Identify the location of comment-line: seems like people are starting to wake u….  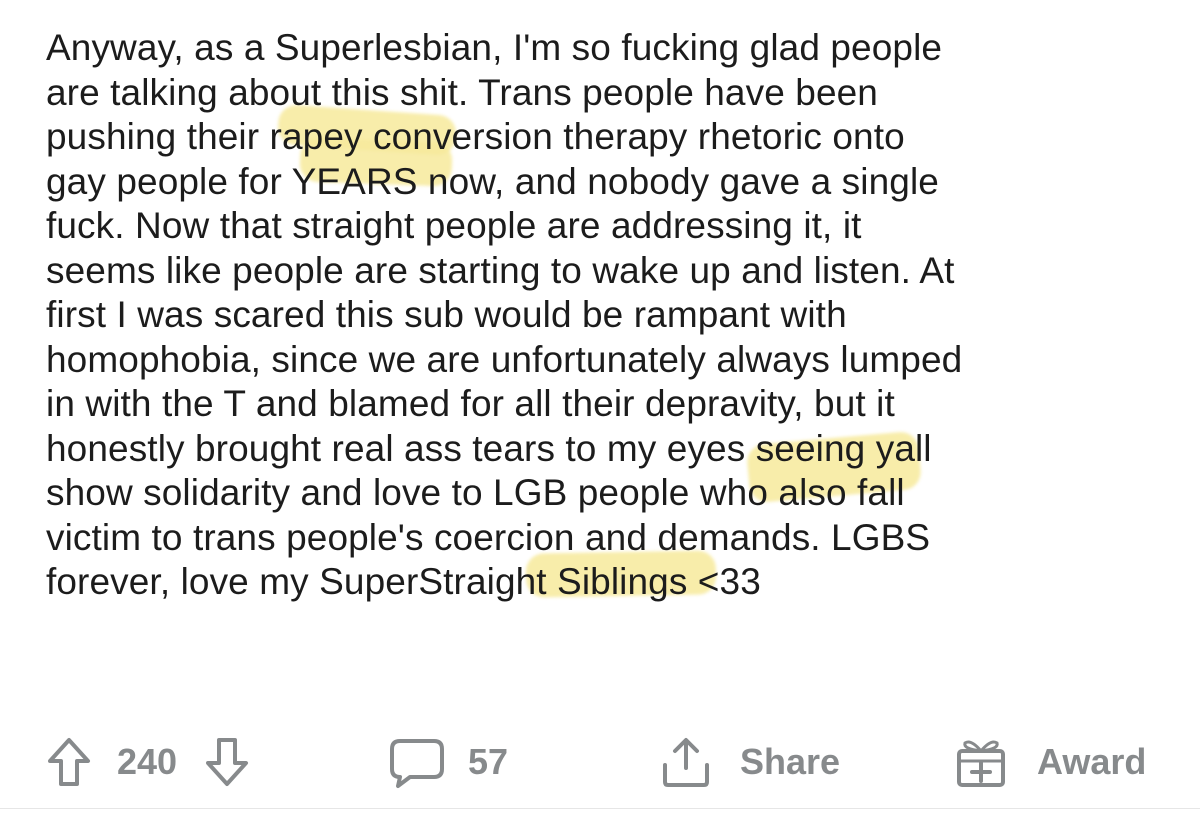
(500, 270).